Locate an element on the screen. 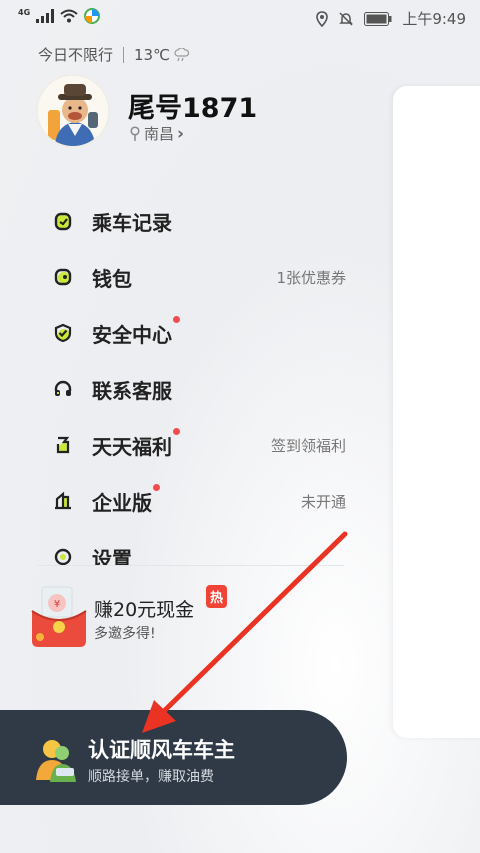 This screenshot has width=480, height=853. clock-time: 上午9:49 is located at coordinates (434, 19).